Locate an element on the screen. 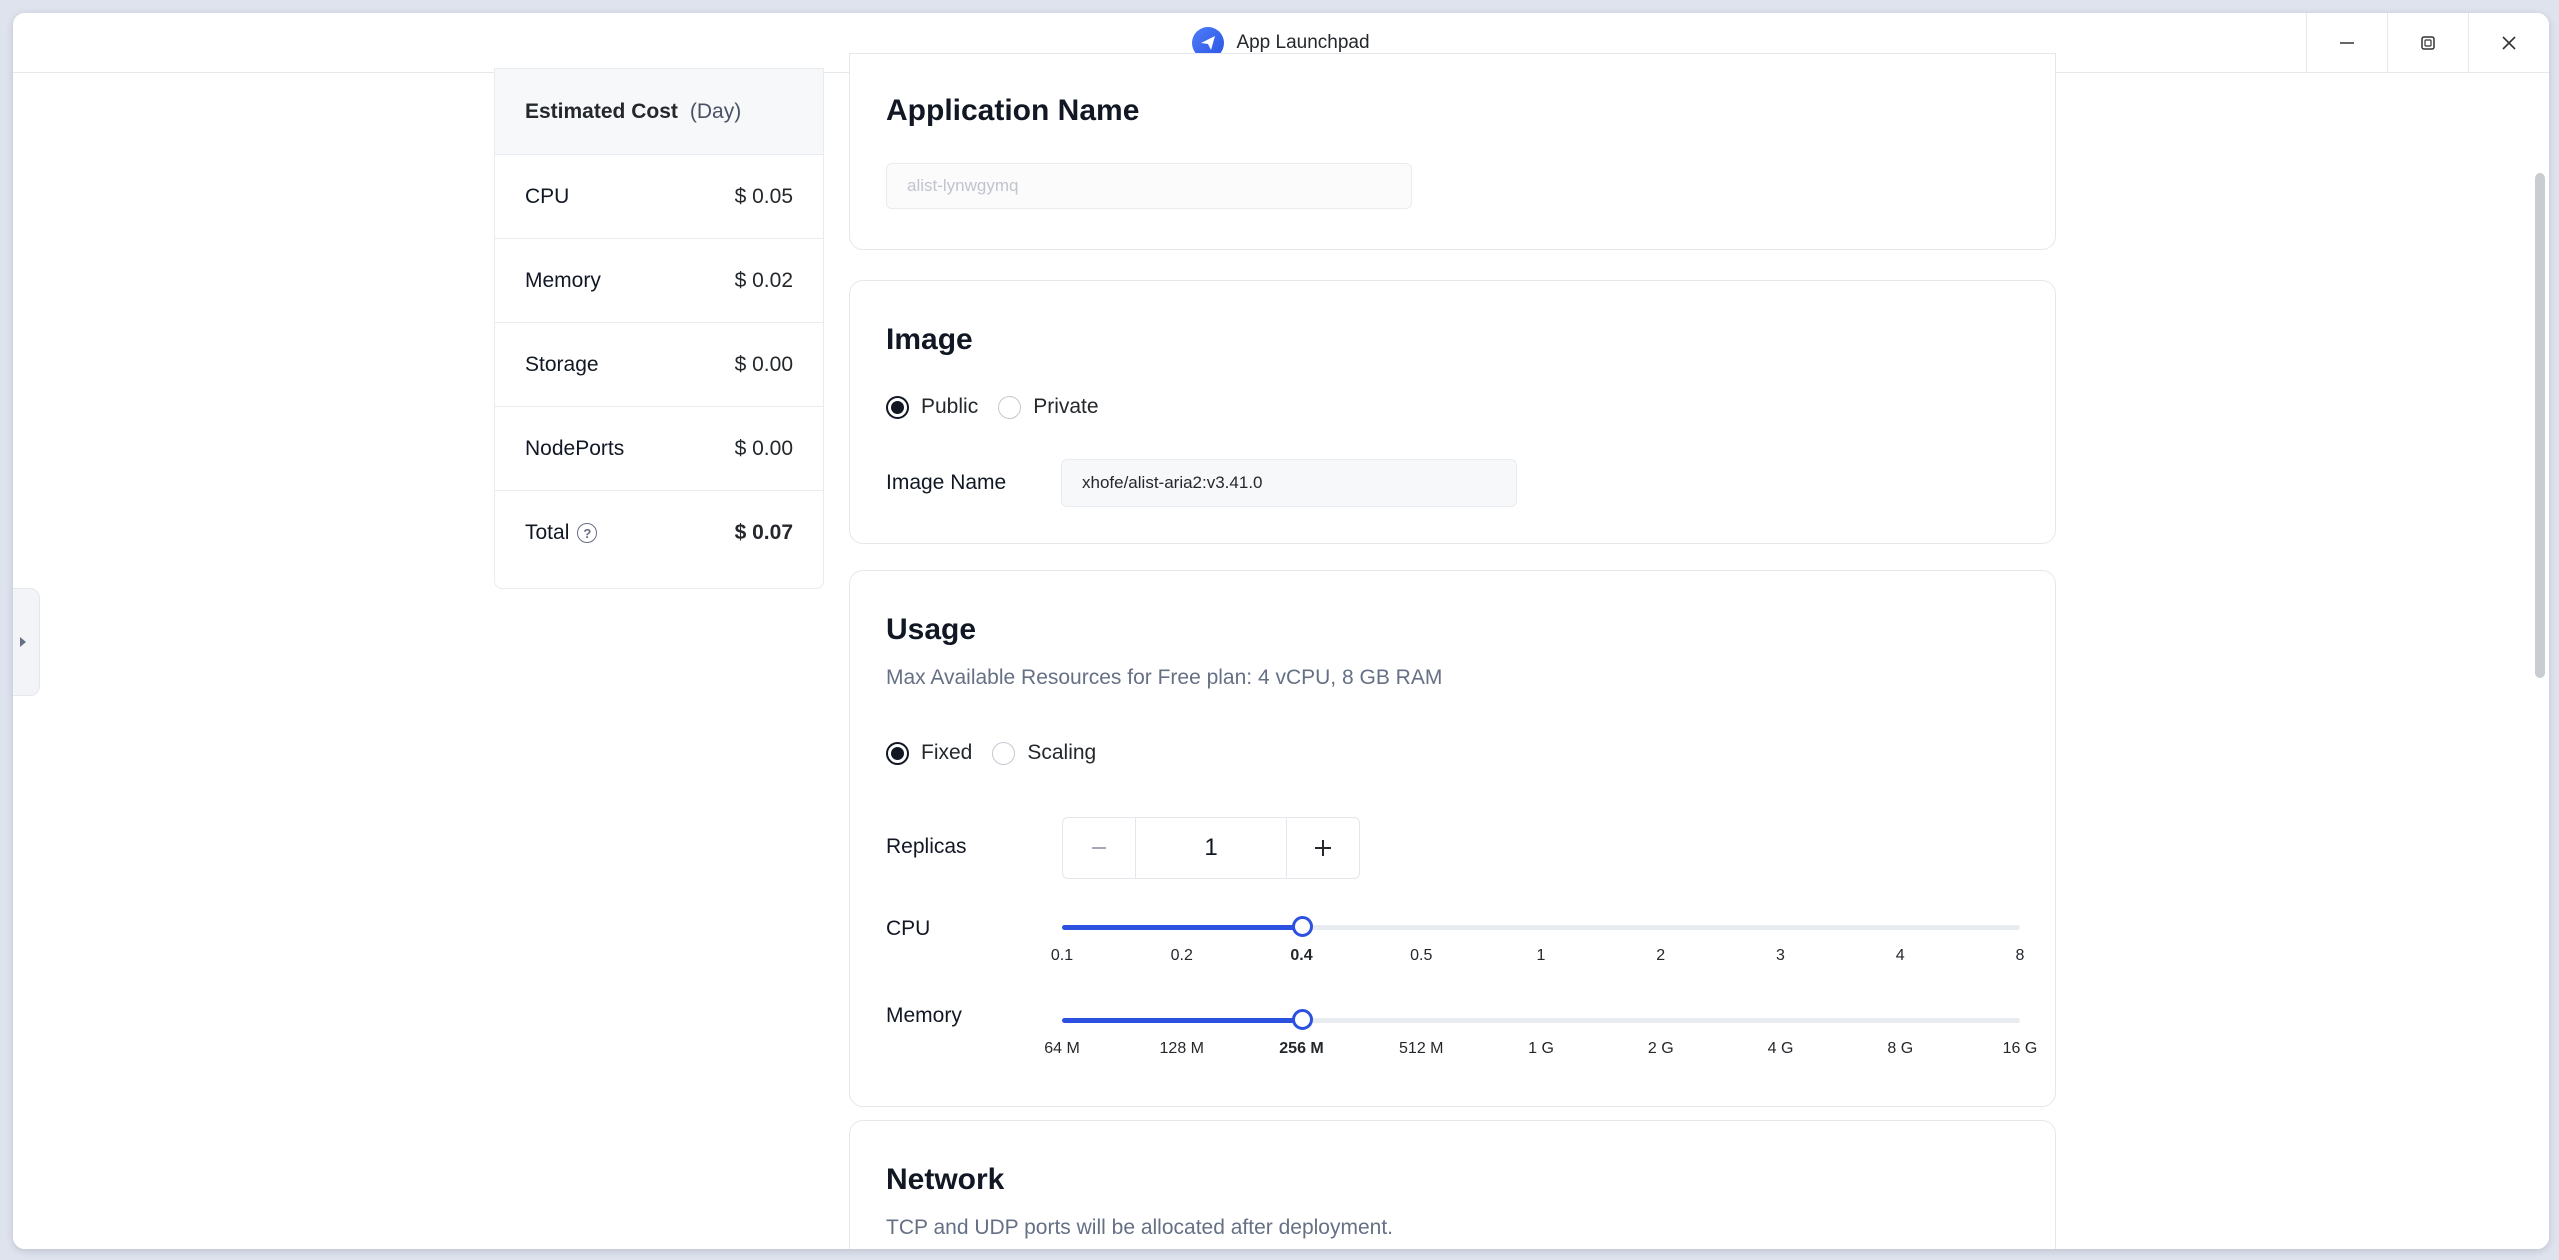 This screenshot has width=2559, height=1260. minimize-icon is located at coordinates (2347, 43).